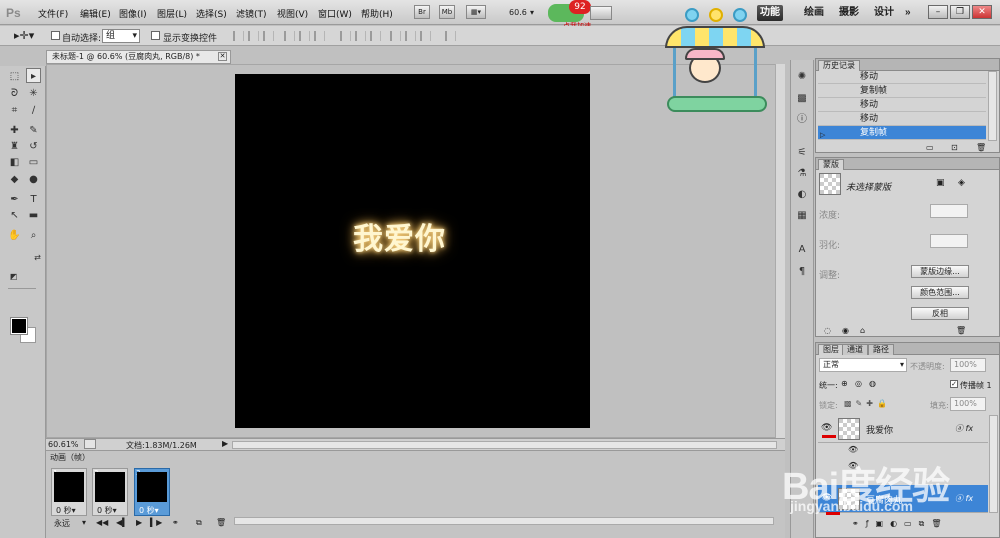 The width and height of the screenshot is (1000, 538). What do you see at coordinates (580, 7) in the screenshot?
I see `notification-badge: 92` at bounding box center [580, 7].